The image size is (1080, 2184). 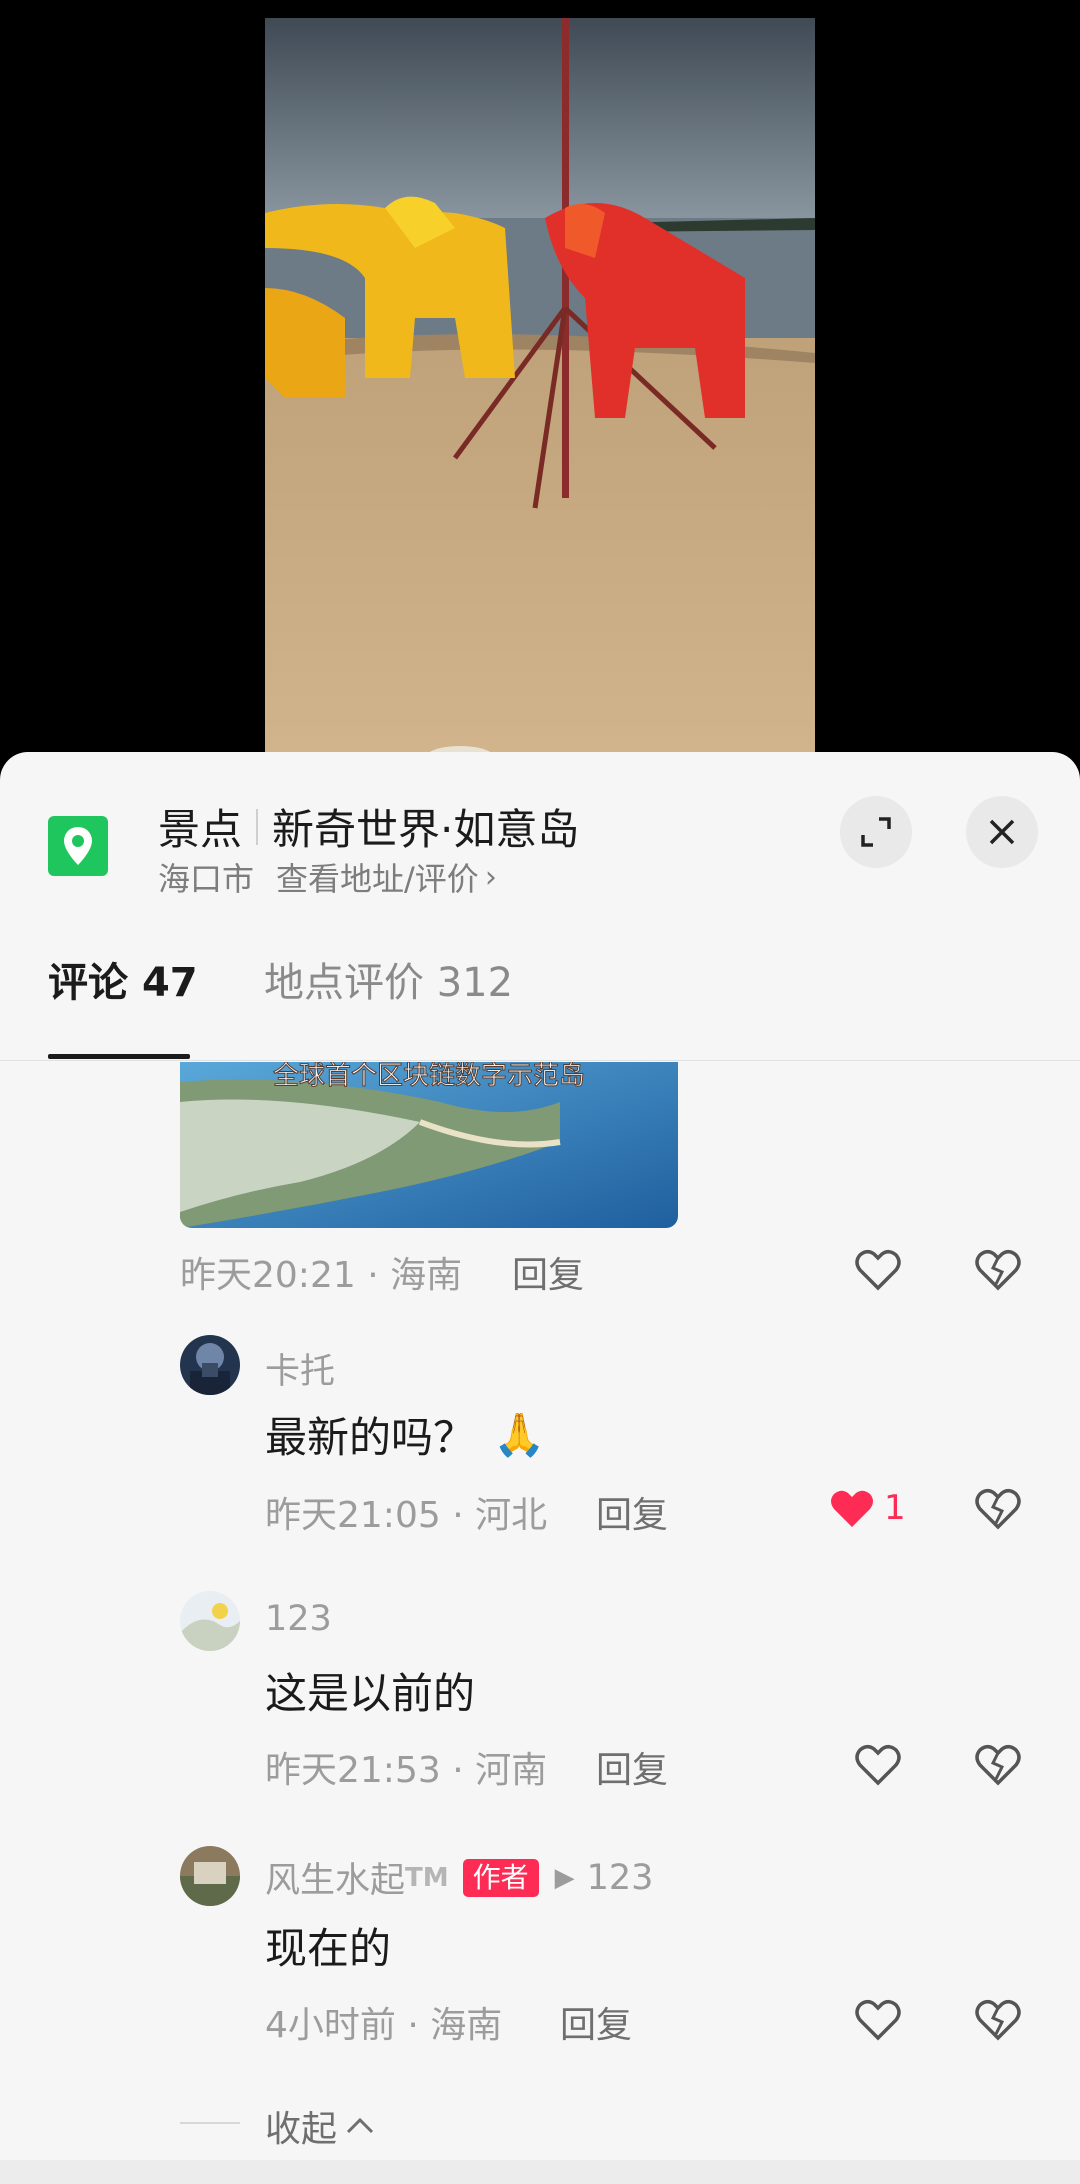 What do you see at coordinates (511, 1770) in the screenshot?
I see `comment-location: 河南` at bounding box center [511, 1770].